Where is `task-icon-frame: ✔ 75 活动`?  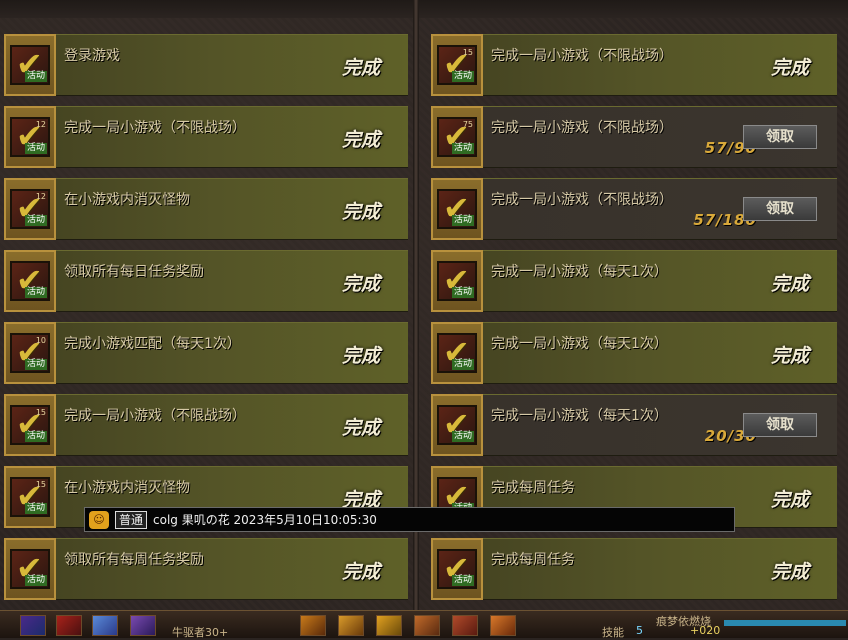 task-icon-frame: ✔ 75 活动 is located at coordinates (457, 137).